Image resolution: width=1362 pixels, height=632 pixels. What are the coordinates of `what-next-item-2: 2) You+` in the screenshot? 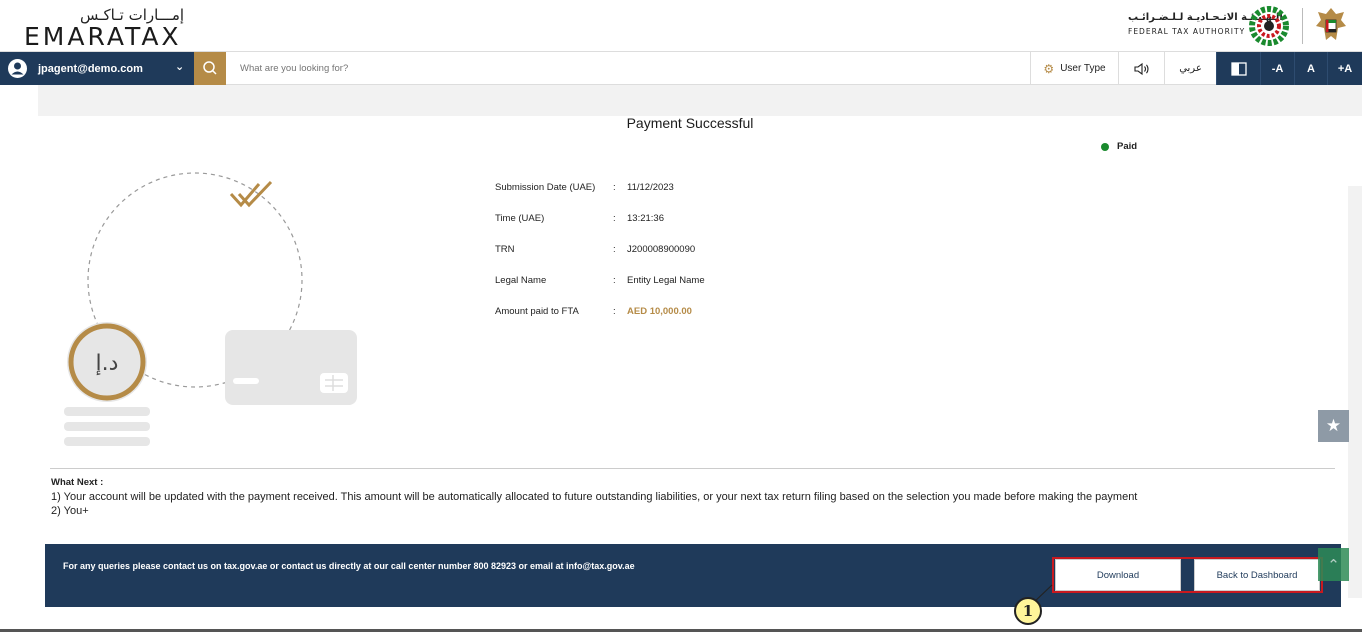 It's located at (70, 511).